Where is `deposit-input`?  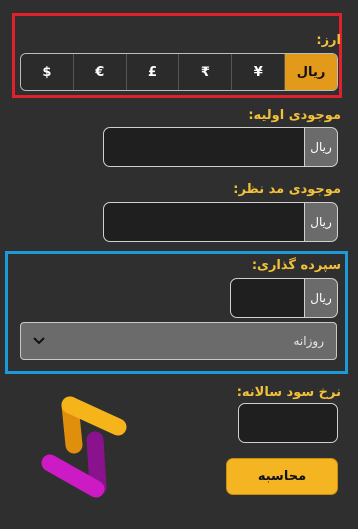 deposit-input is located at coordinates (267, 298).